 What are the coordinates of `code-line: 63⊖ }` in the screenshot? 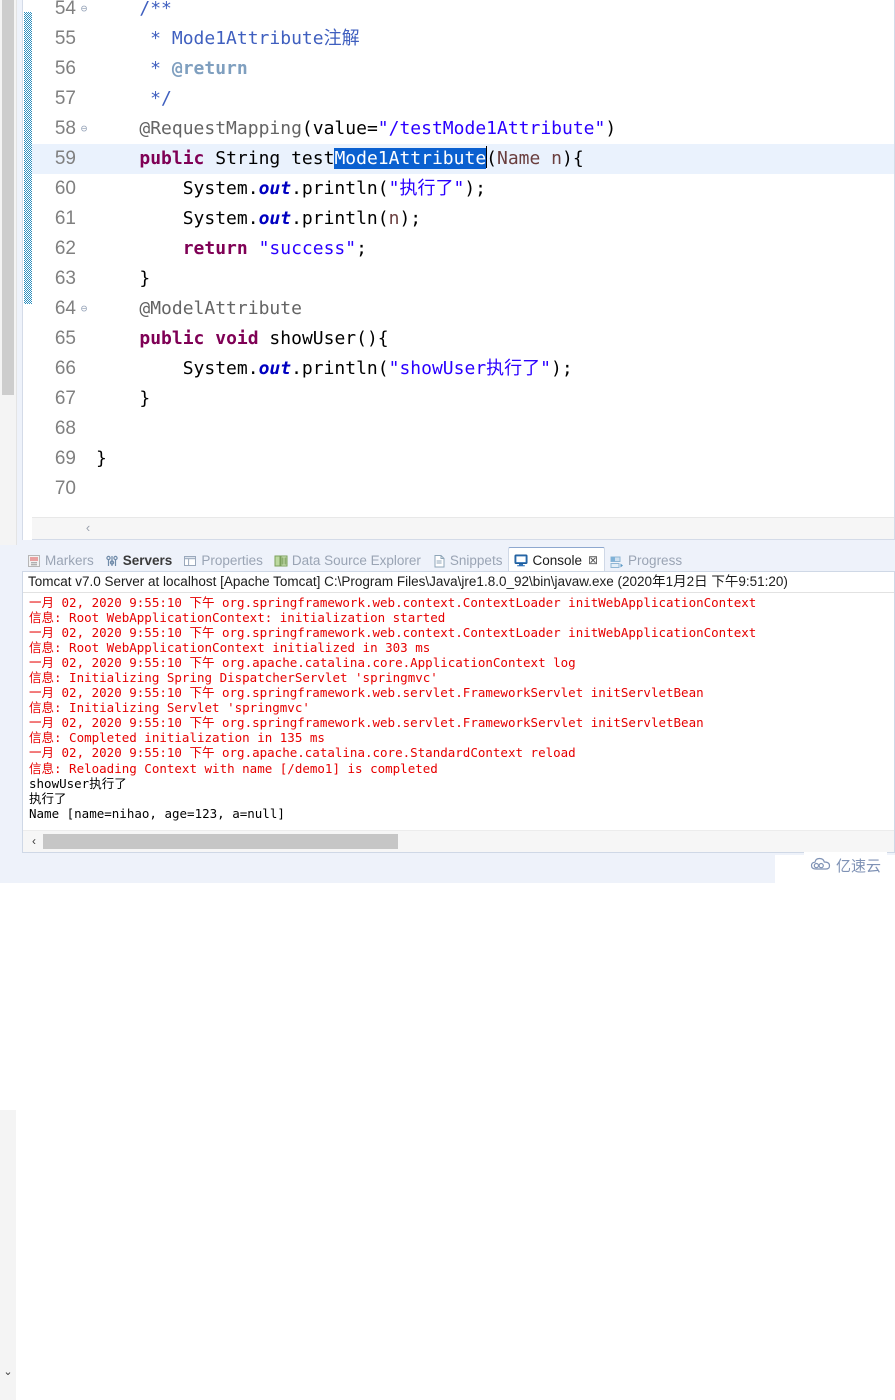 It's located at (463, 279).